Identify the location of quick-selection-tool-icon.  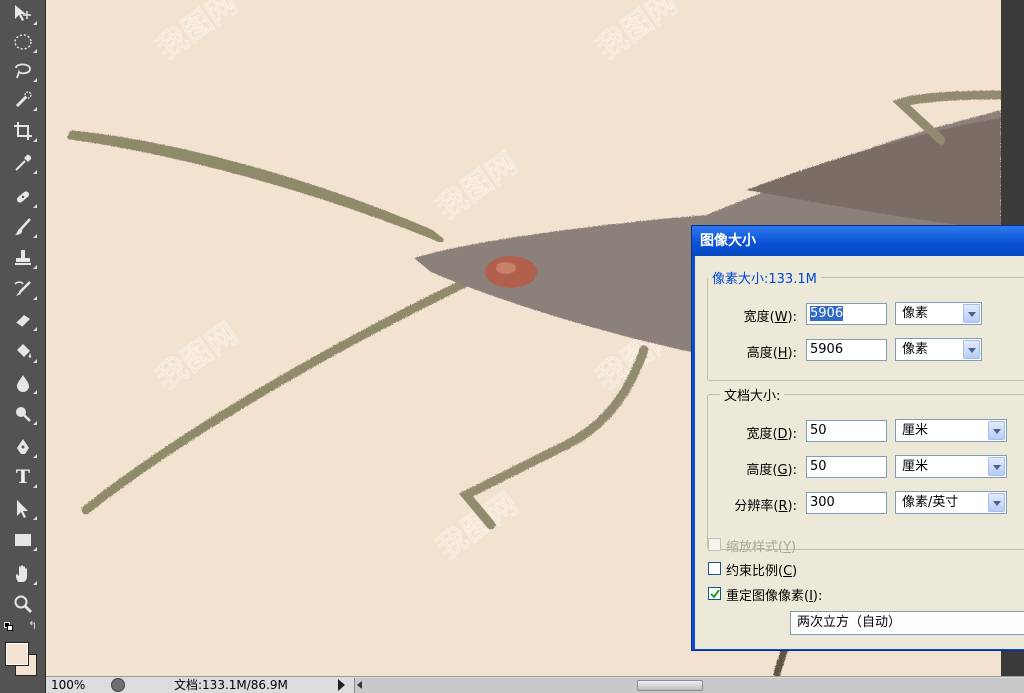
(23, 100).